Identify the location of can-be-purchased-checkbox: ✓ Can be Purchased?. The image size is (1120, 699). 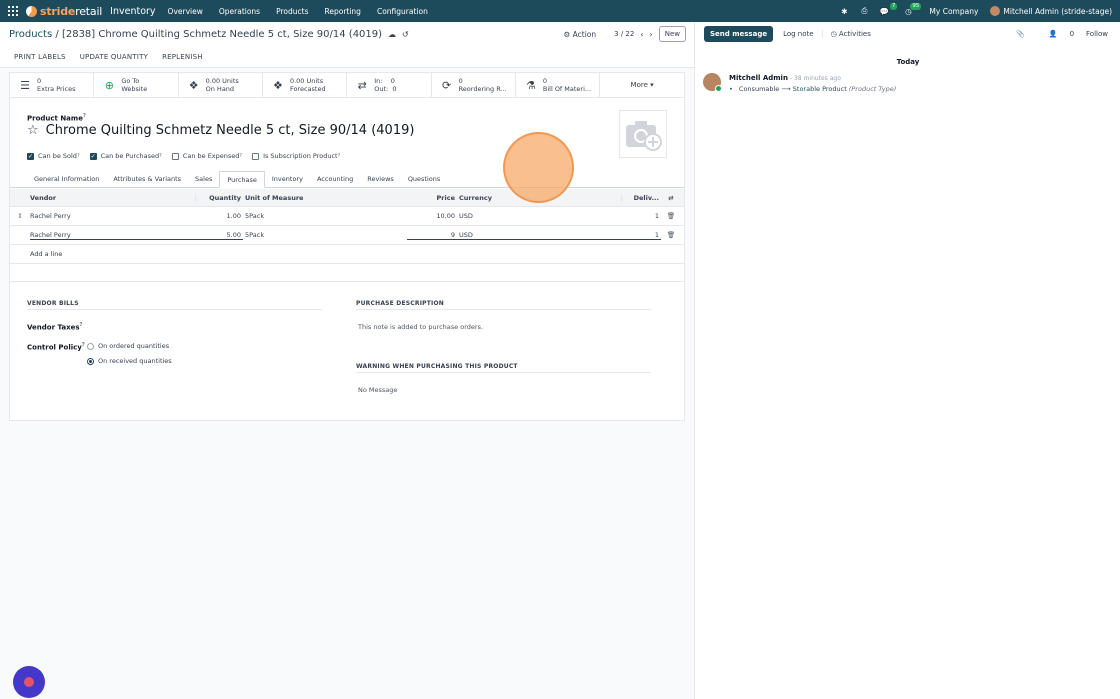
(125, 156).